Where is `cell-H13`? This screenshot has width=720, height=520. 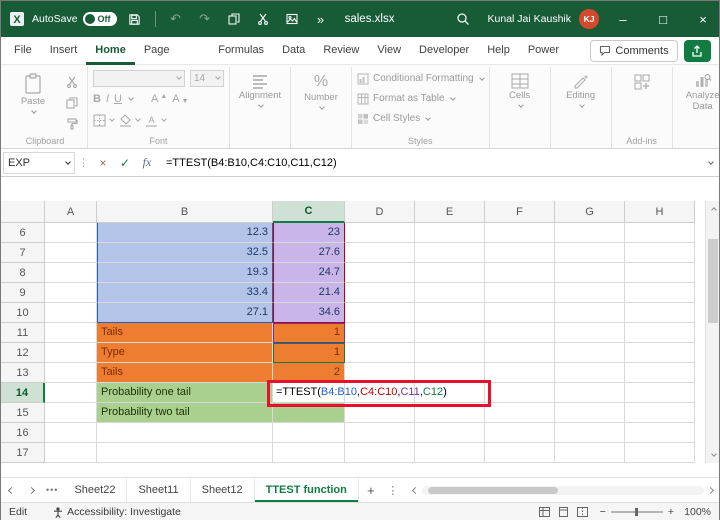
cell-H13 is located at coordinates (660, 373).